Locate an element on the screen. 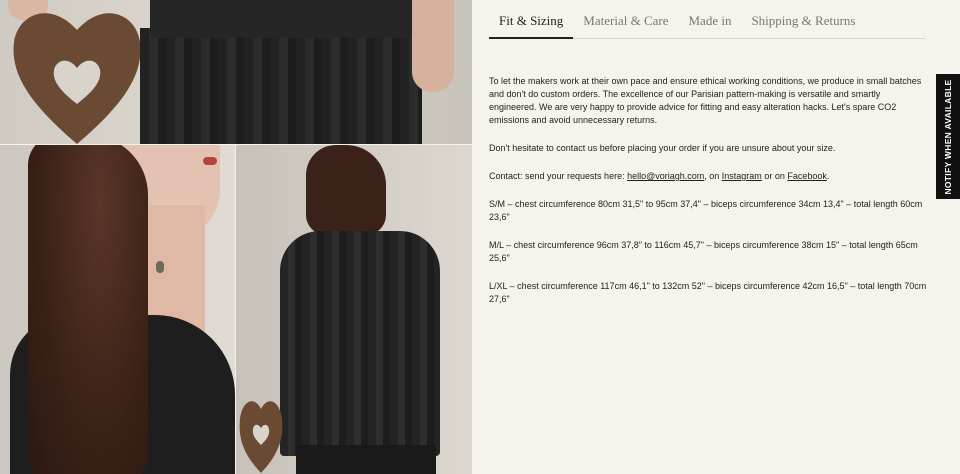  product-photo-heart-skirt is located at coordinates (236, 72).